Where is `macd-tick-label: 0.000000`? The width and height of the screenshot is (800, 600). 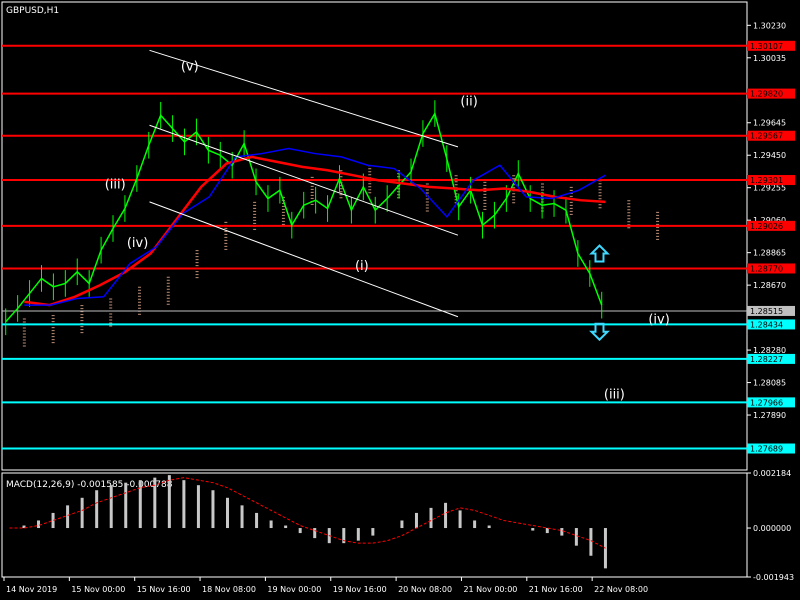 macd-tick-label: 0.000000 is located at coordinates (772, 528).